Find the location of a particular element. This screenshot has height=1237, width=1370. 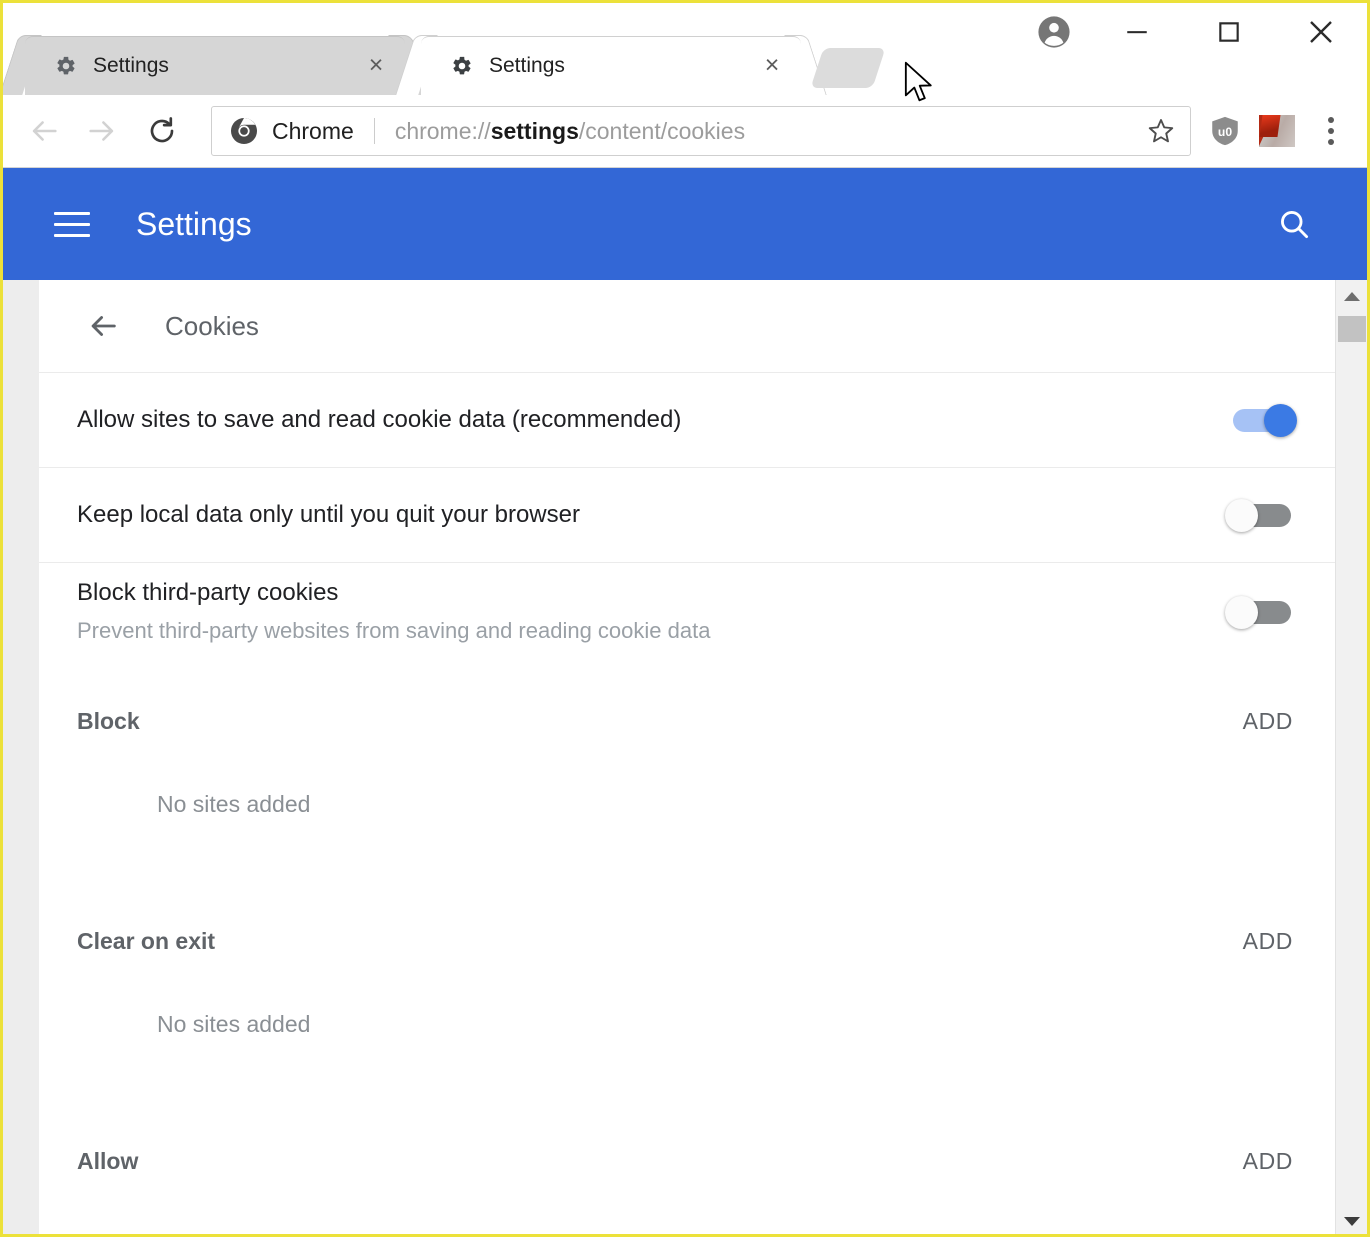

url-prefix: chrome:// is located at coordinates (442, 130).